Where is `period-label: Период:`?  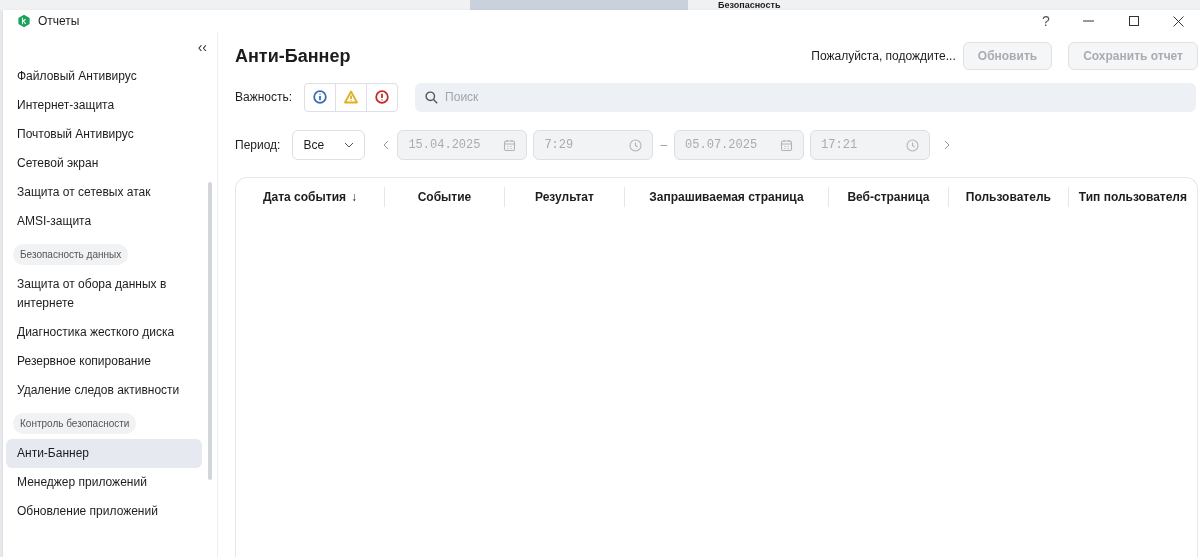 period-label: Период: is located at coordinates (258, 145).